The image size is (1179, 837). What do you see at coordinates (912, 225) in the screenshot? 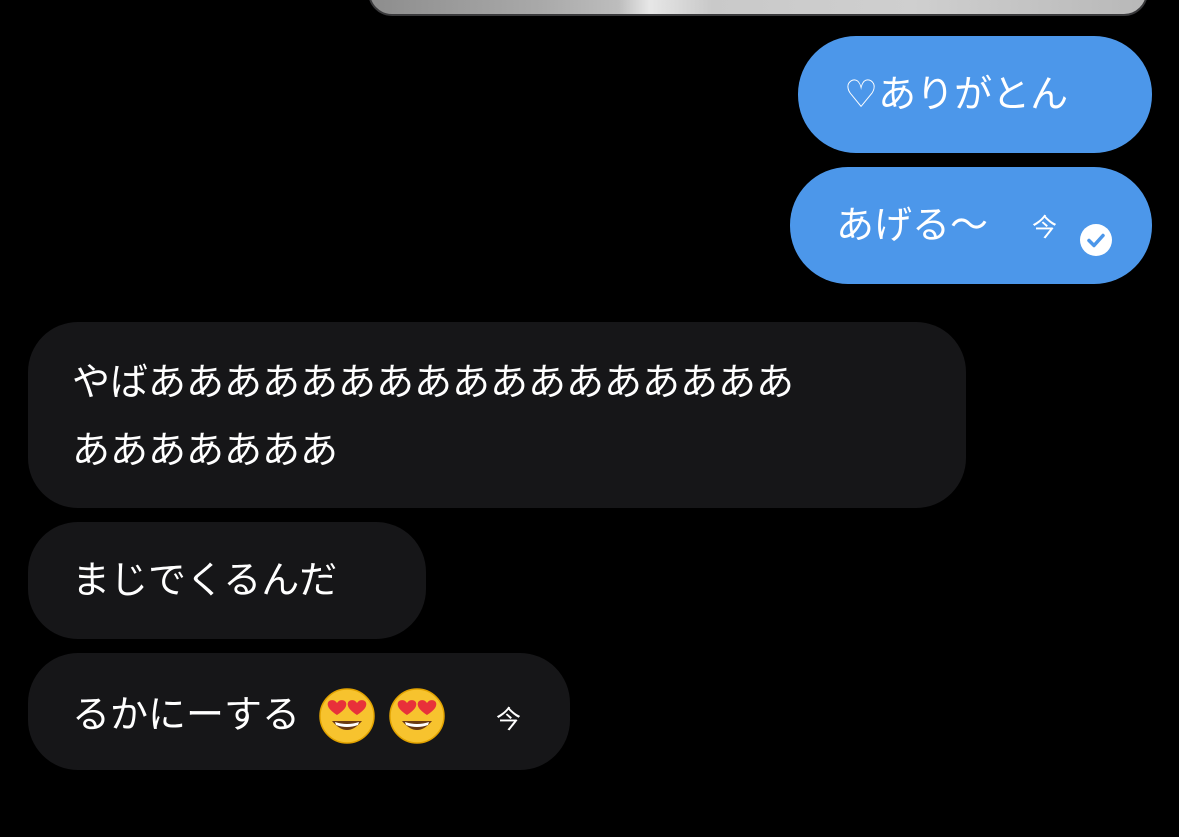
I see `message-text: あげる〜` at bounding box center [912, 225].